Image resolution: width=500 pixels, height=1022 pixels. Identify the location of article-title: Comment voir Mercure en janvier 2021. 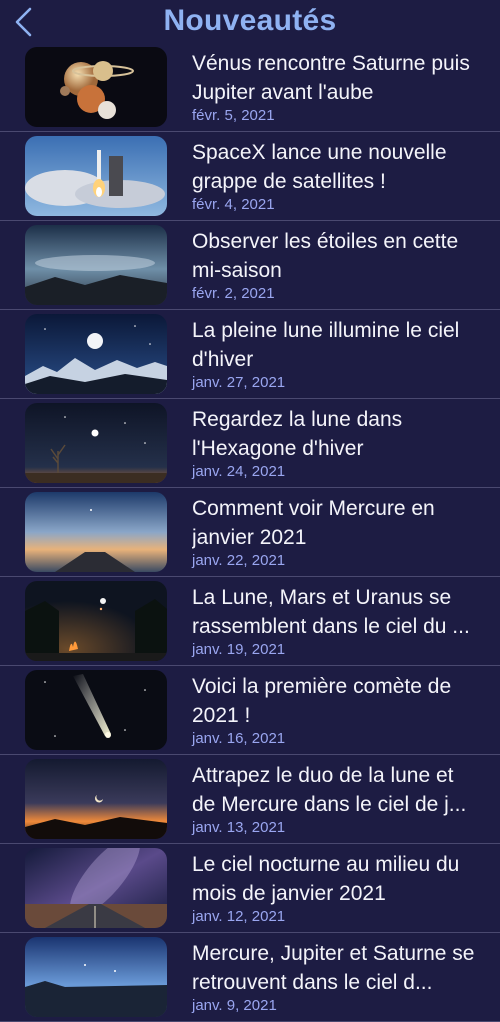
(313, 523).